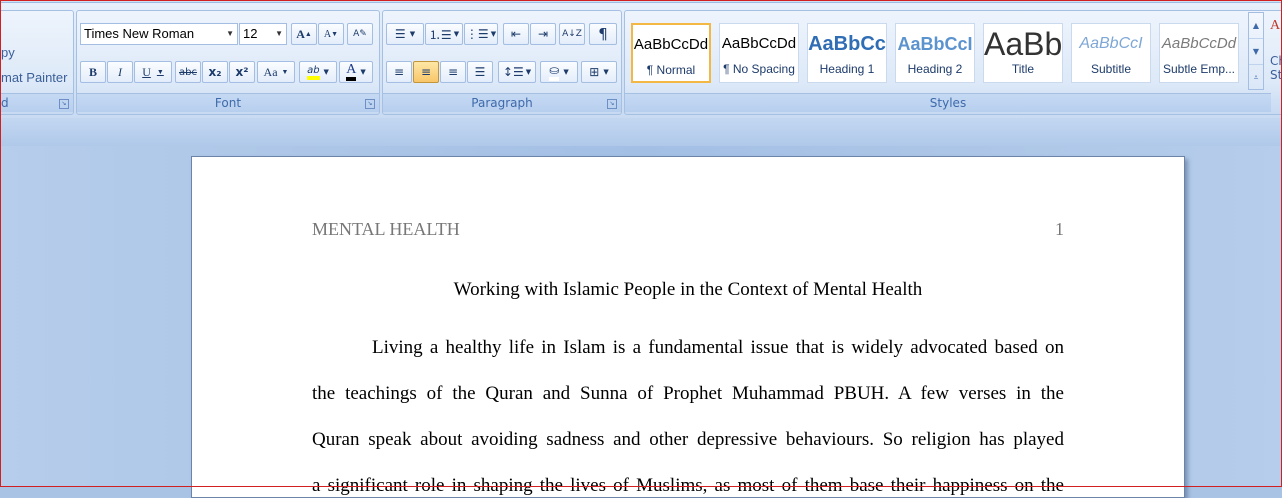 The image size is (1282, 498). I want to click on style-title: AaBb Title, so click(1023, 53).